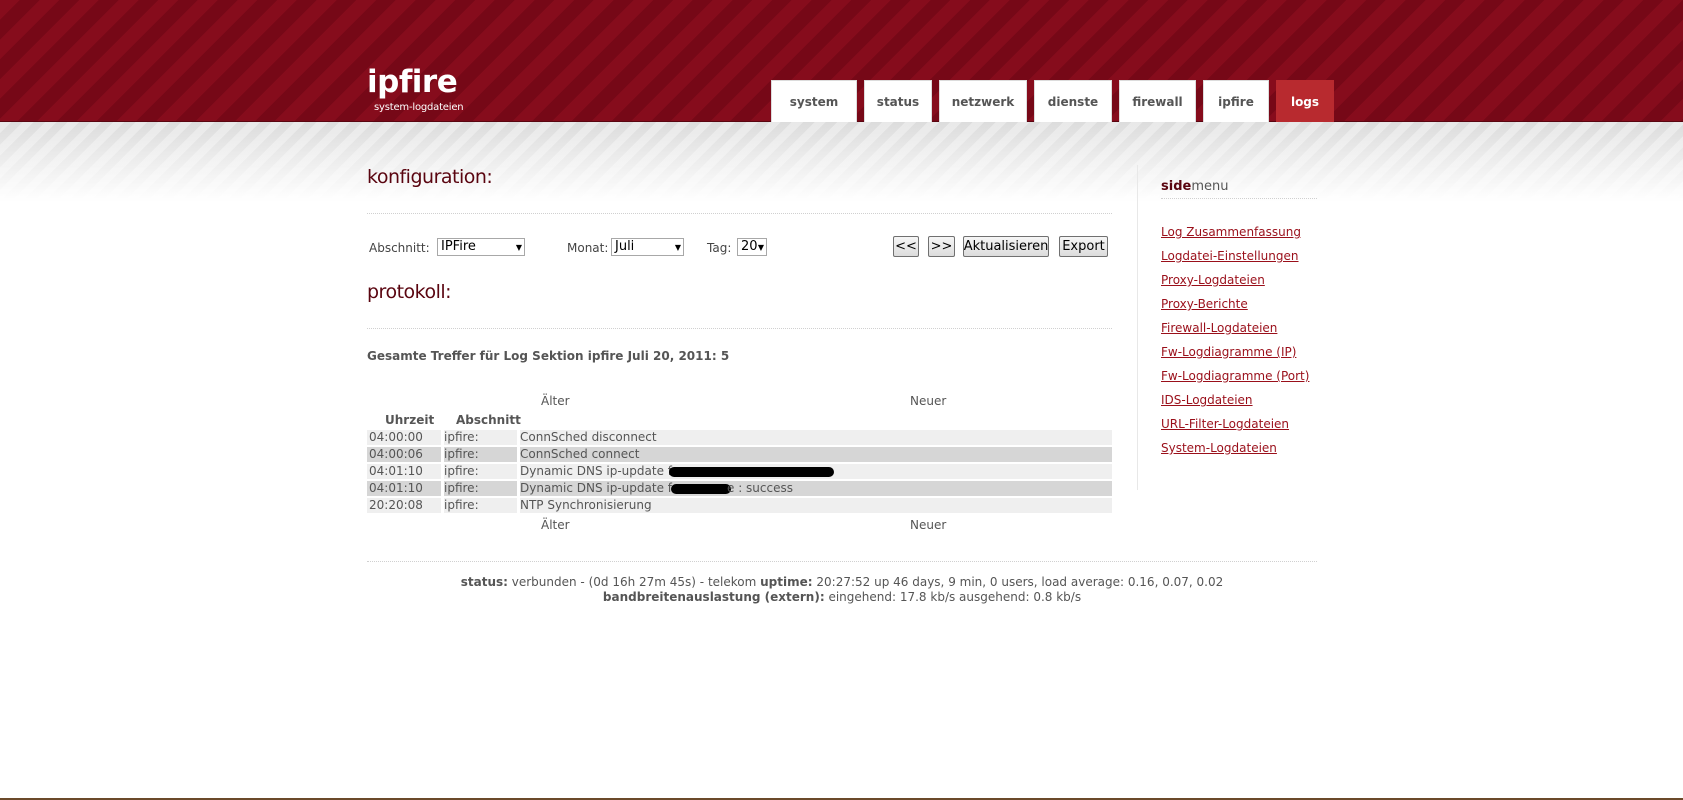 The image size is (1683, 800). Describe the element at coordinates (396, 505) in the screenshot. I see `row-time: 20:20:08` at that location.